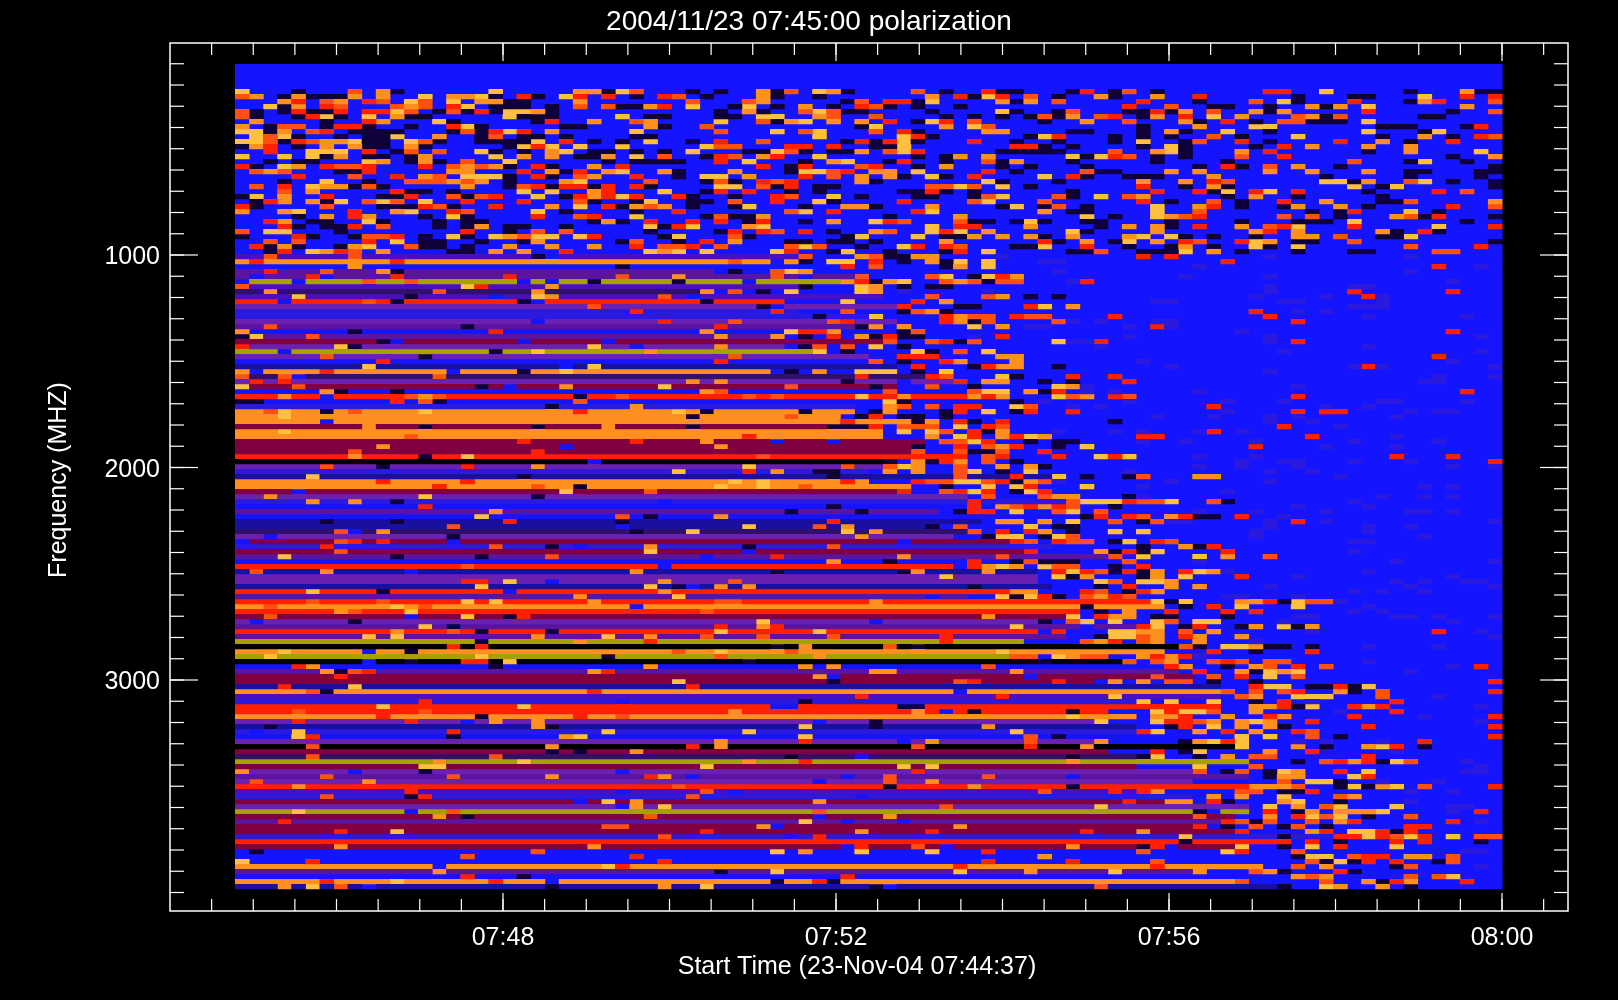  I want to click on tick-label: 3000, so click(132, 680).